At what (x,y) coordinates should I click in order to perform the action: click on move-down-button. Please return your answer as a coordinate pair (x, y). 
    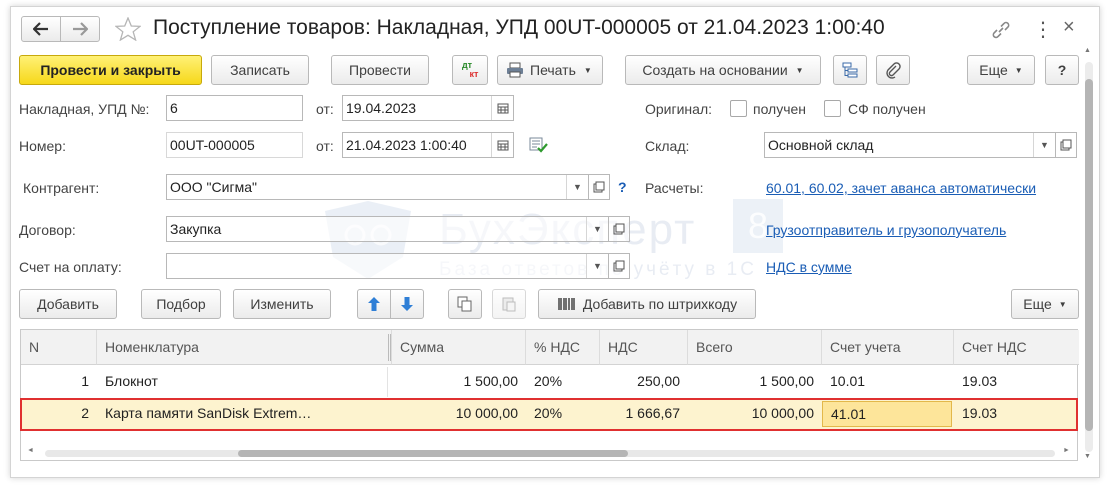
    Looking at the image, I should click on (407, 304).